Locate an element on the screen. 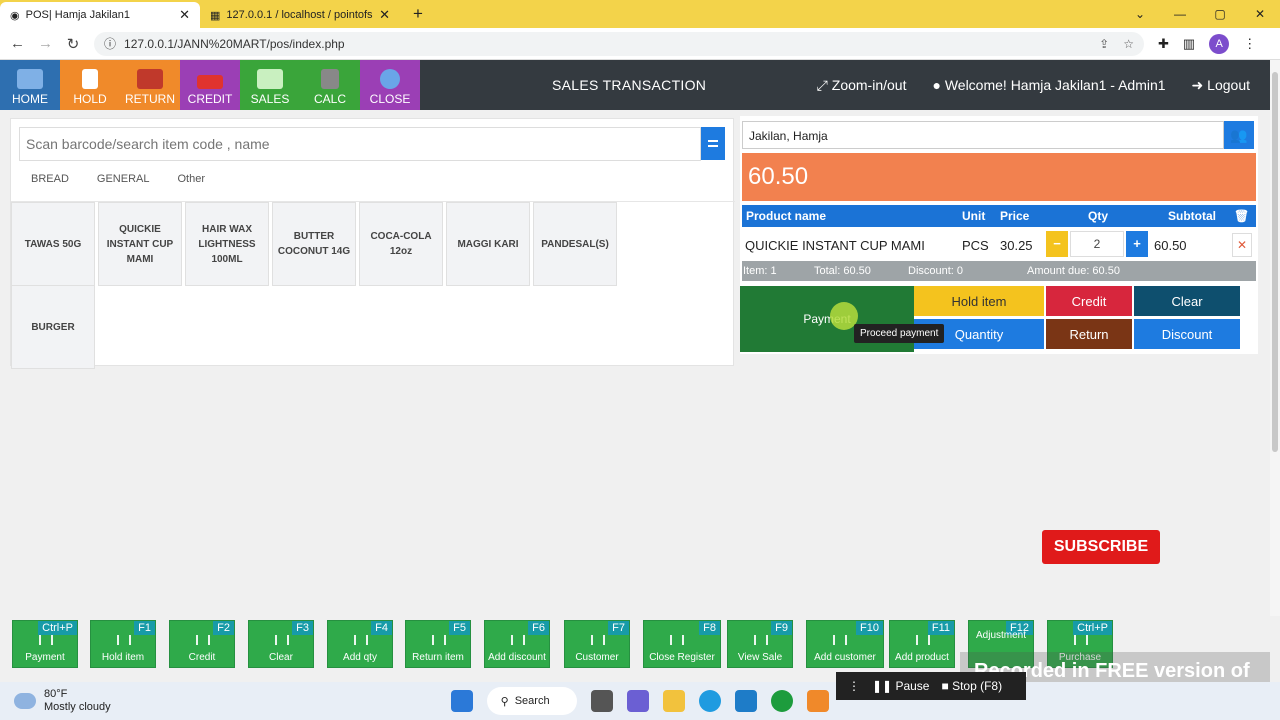  clear-button: Clear is located at coordinates (1187, 301).